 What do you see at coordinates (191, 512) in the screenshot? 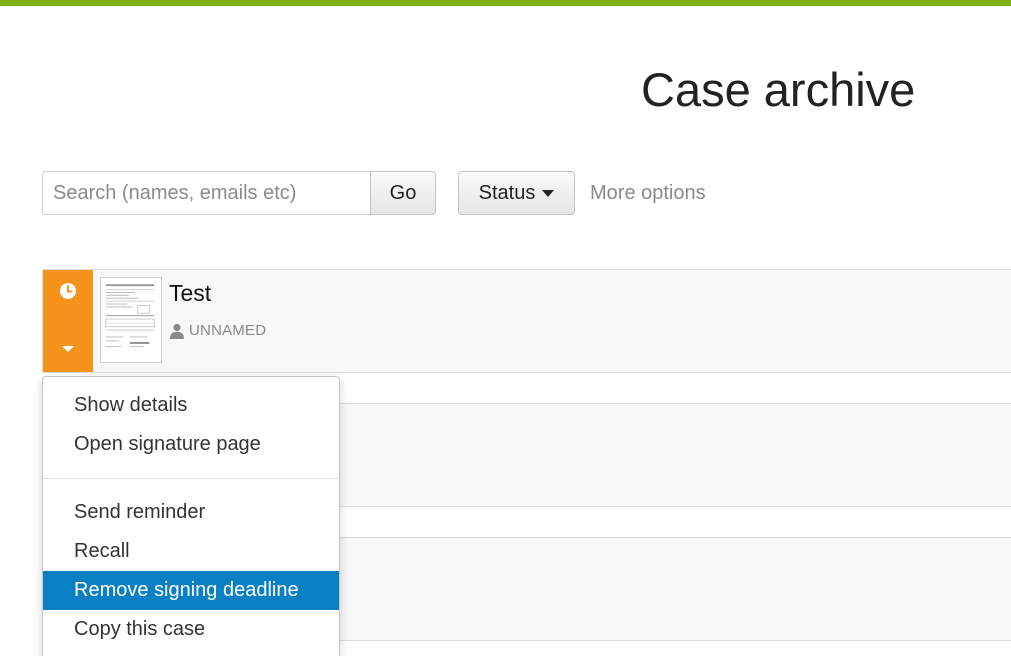
I see `menu-item-send-reminder: Send reminder` at bounding box center [191, 512].